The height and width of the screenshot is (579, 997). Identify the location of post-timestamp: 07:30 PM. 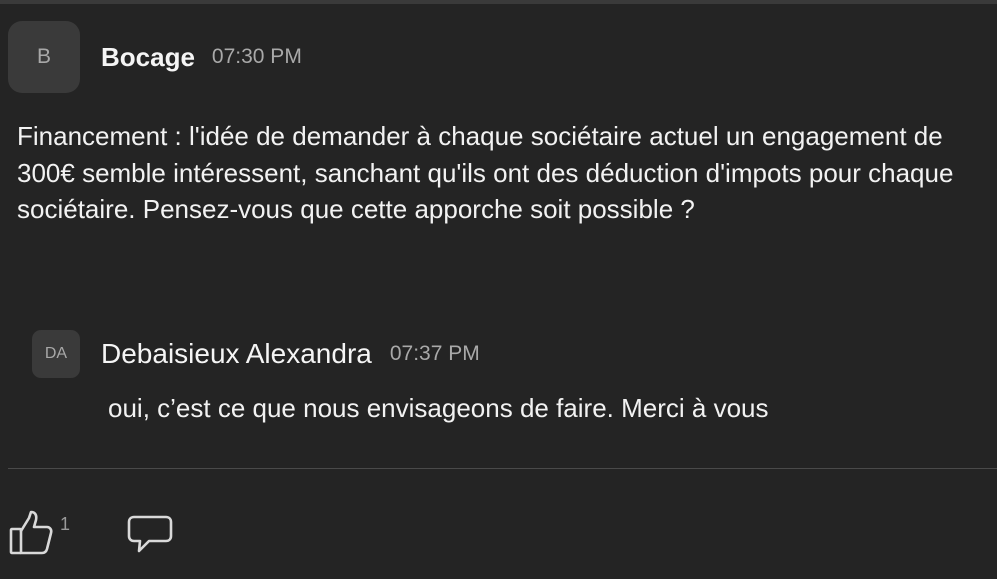
(256, 56).